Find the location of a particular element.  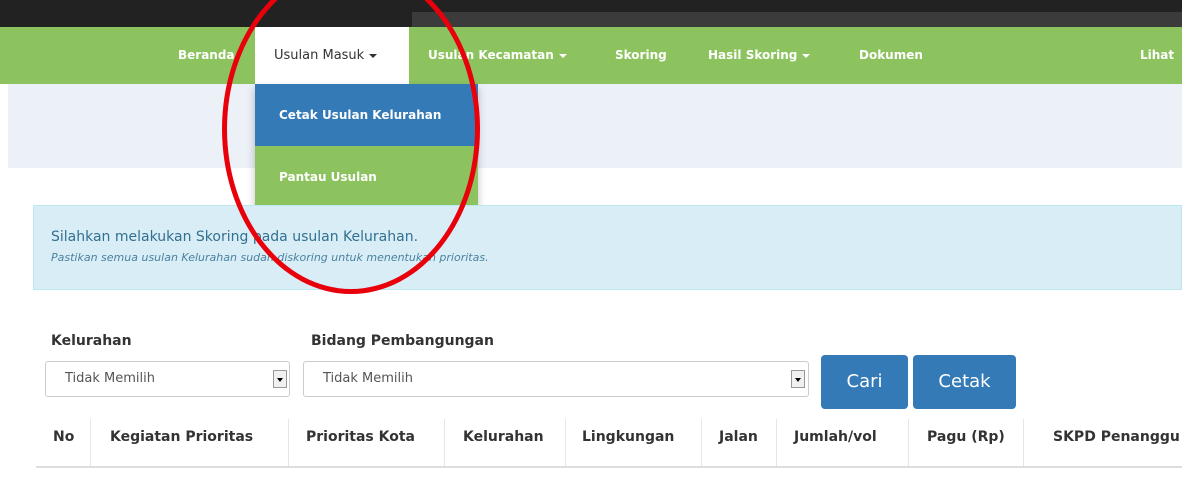

column-lingkungan: Lingkungan is located at coordinates (628, 437).